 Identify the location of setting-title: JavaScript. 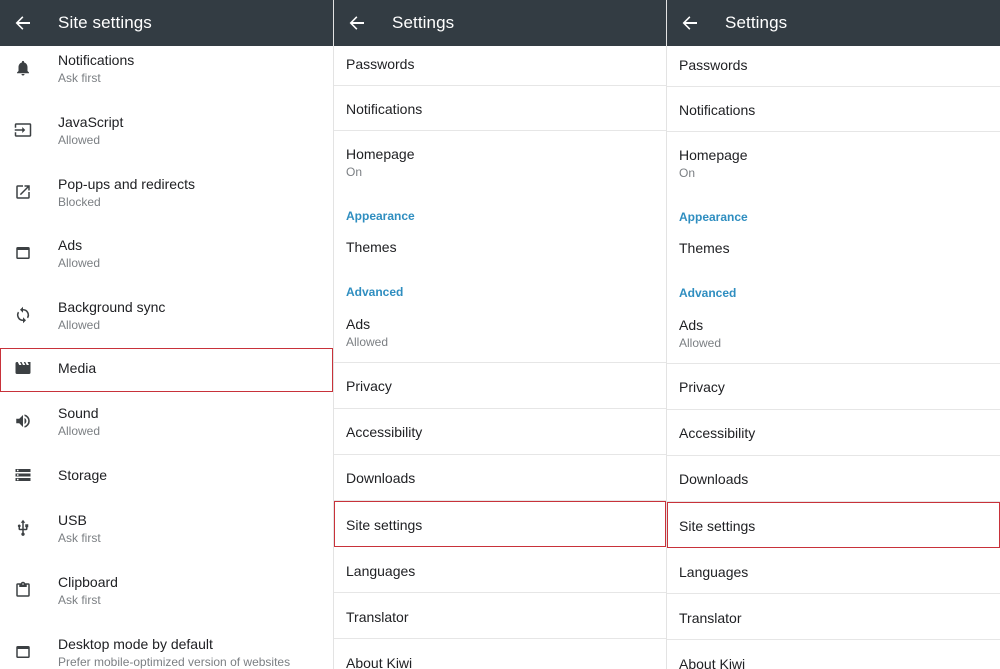
(91, 122).